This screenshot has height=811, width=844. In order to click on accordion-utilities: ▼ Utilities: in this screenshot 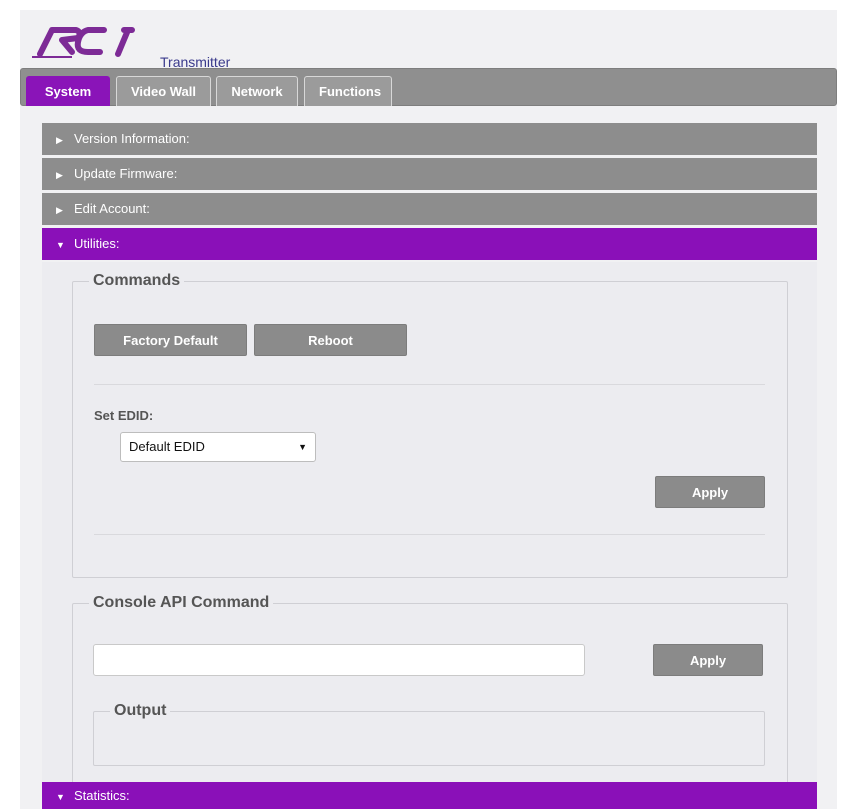, I will do `click(429, 244)`.